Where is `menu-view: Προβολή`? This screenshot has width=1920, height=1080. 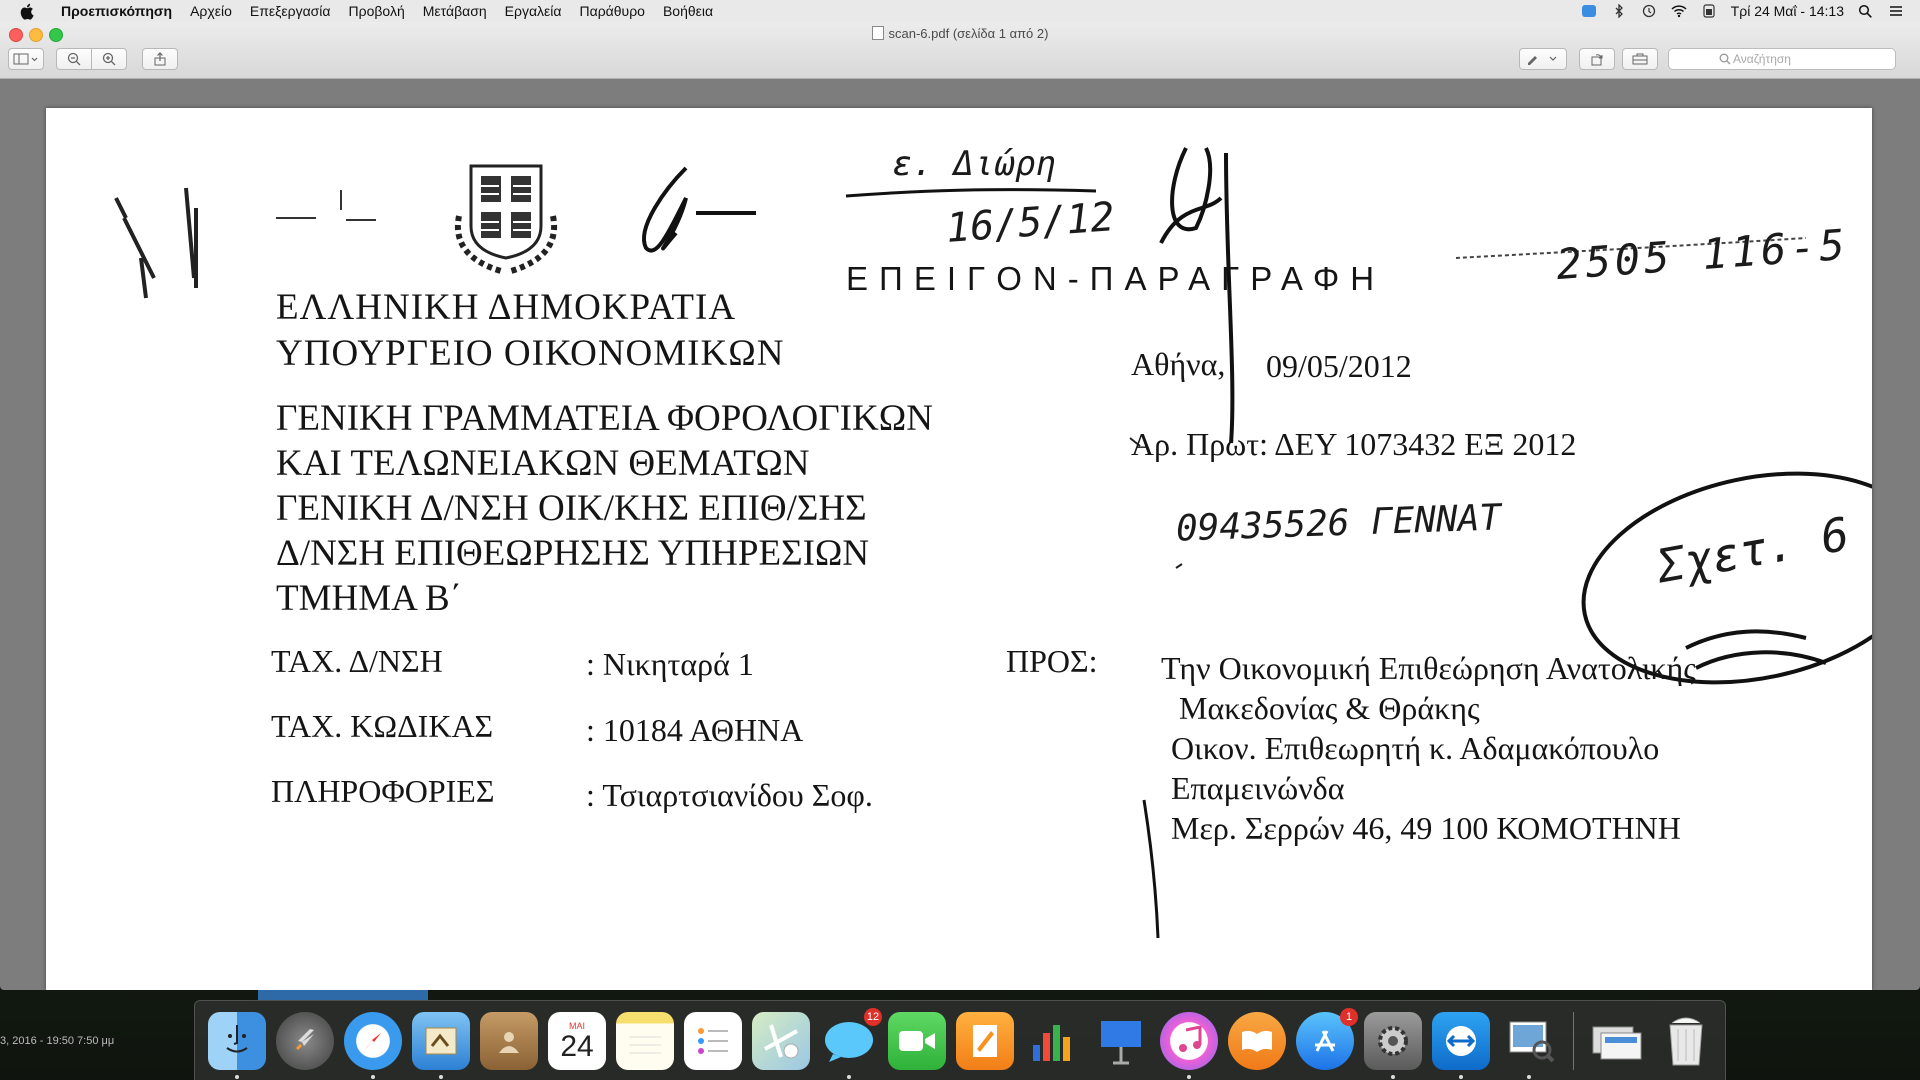
menu-view: Προβολή is located at coordinates (377, 11).